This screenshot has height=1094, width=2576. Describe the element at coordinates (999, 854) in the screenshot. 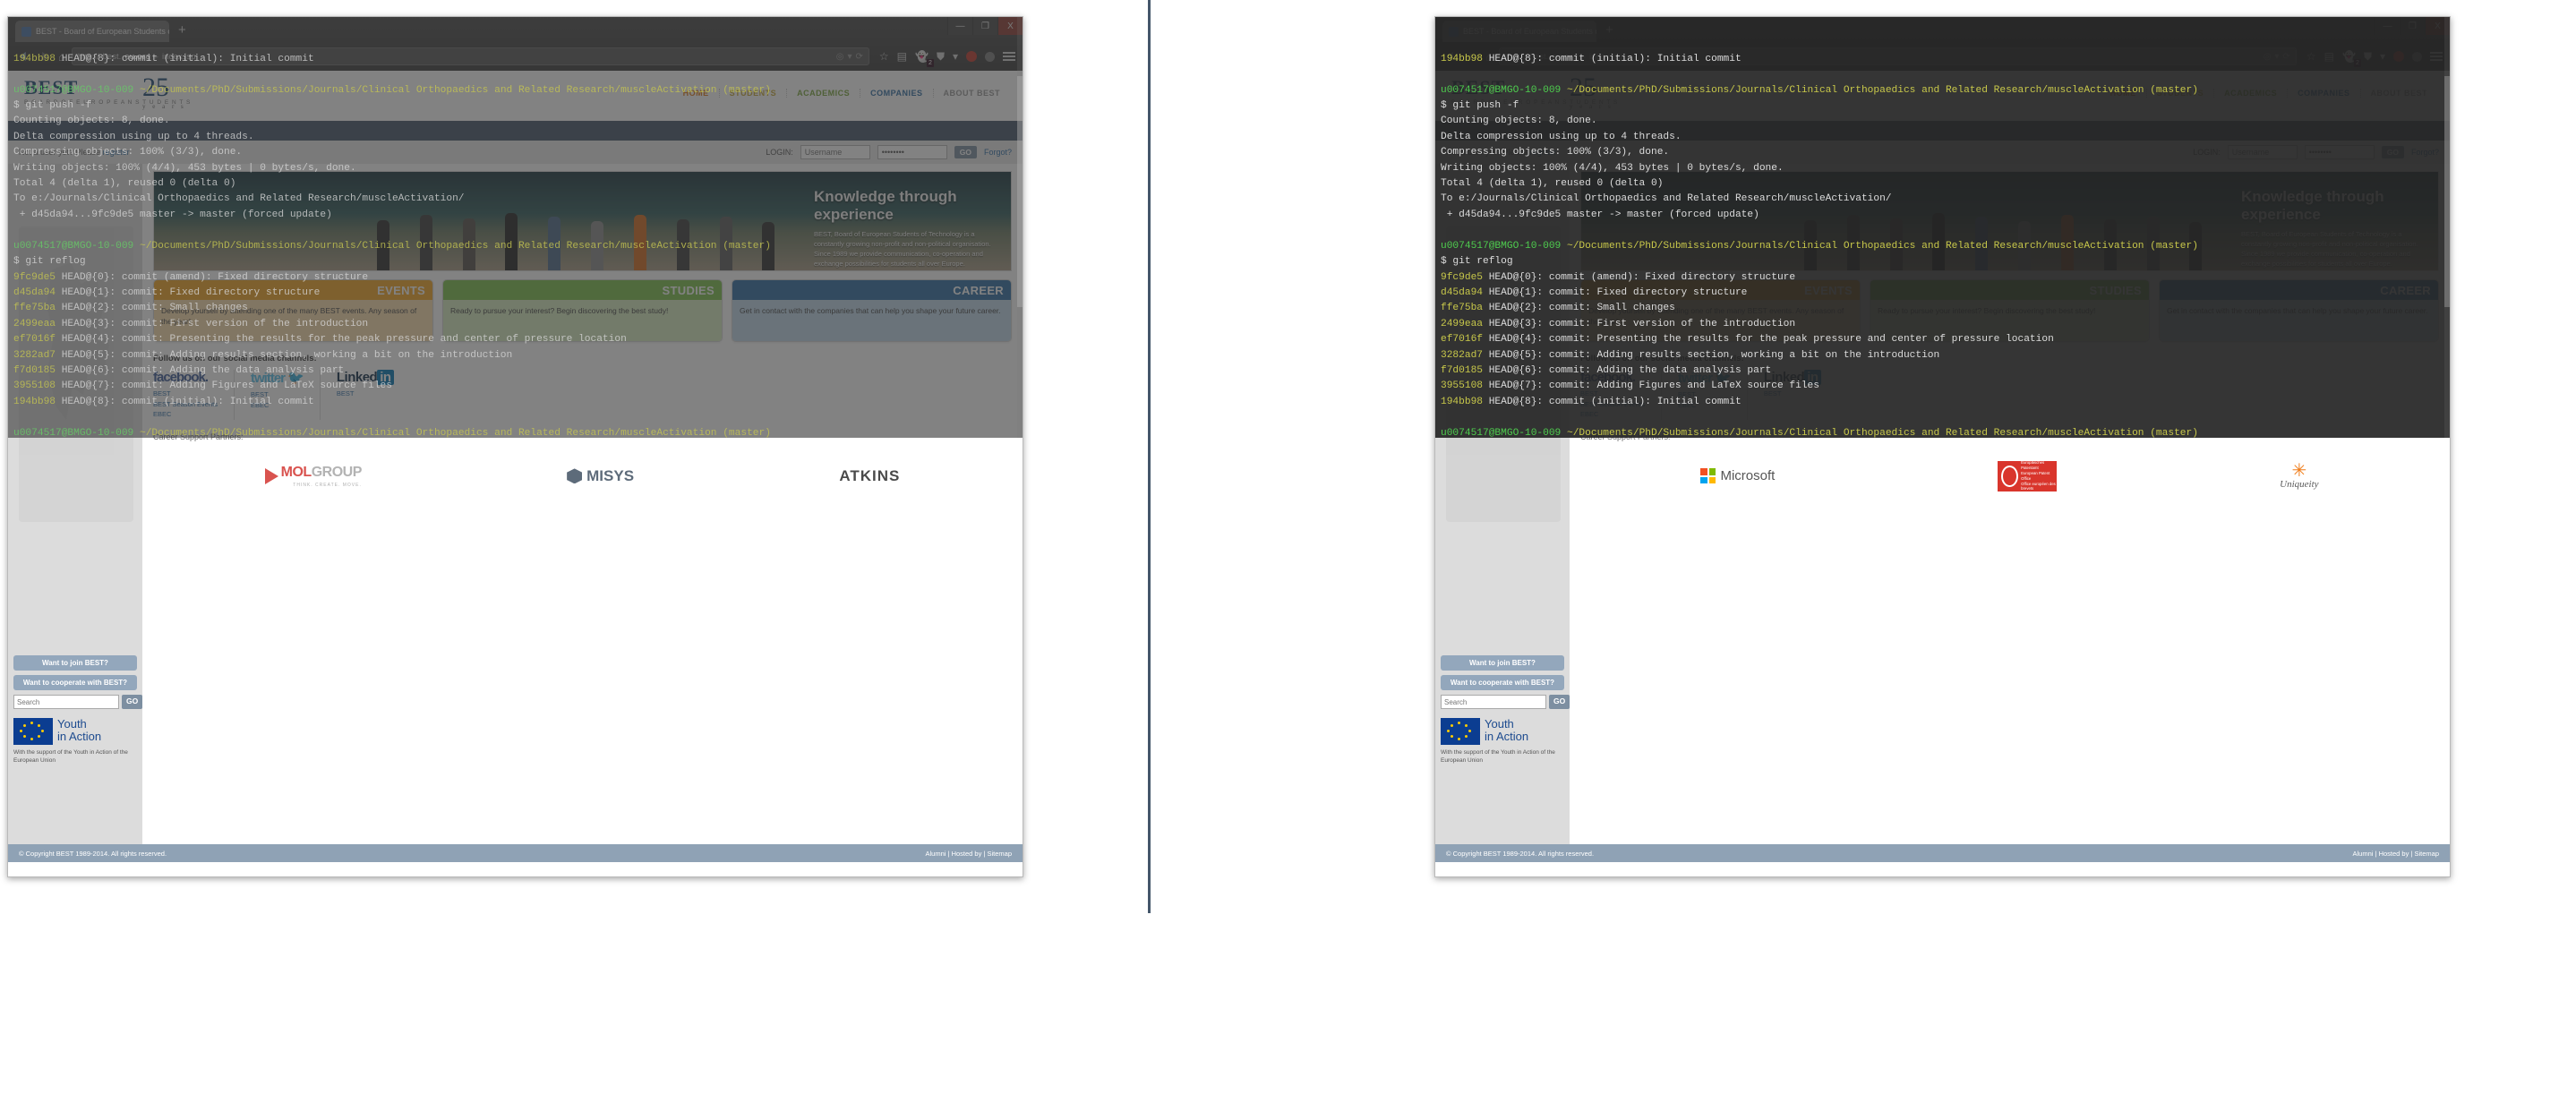

I see `footer-link-sitemap: Sitemap` at that location.